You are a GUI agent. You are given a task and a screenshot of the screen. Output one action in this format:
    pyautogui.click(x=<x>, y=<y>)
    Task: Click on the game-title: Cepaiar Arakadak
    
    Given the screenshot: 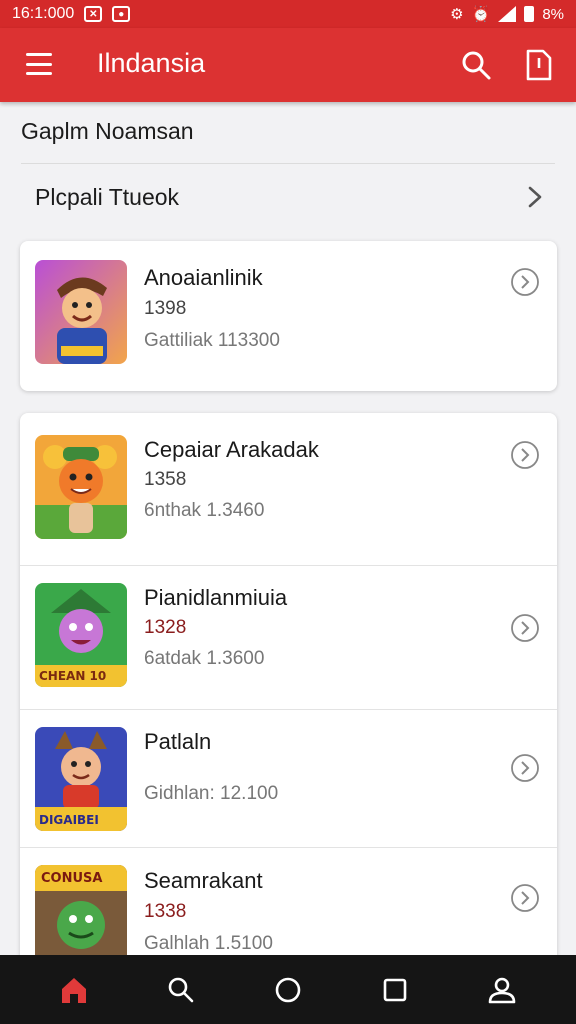 What is the action you would take?
    pyautogui.click(x=231, y=449)
    